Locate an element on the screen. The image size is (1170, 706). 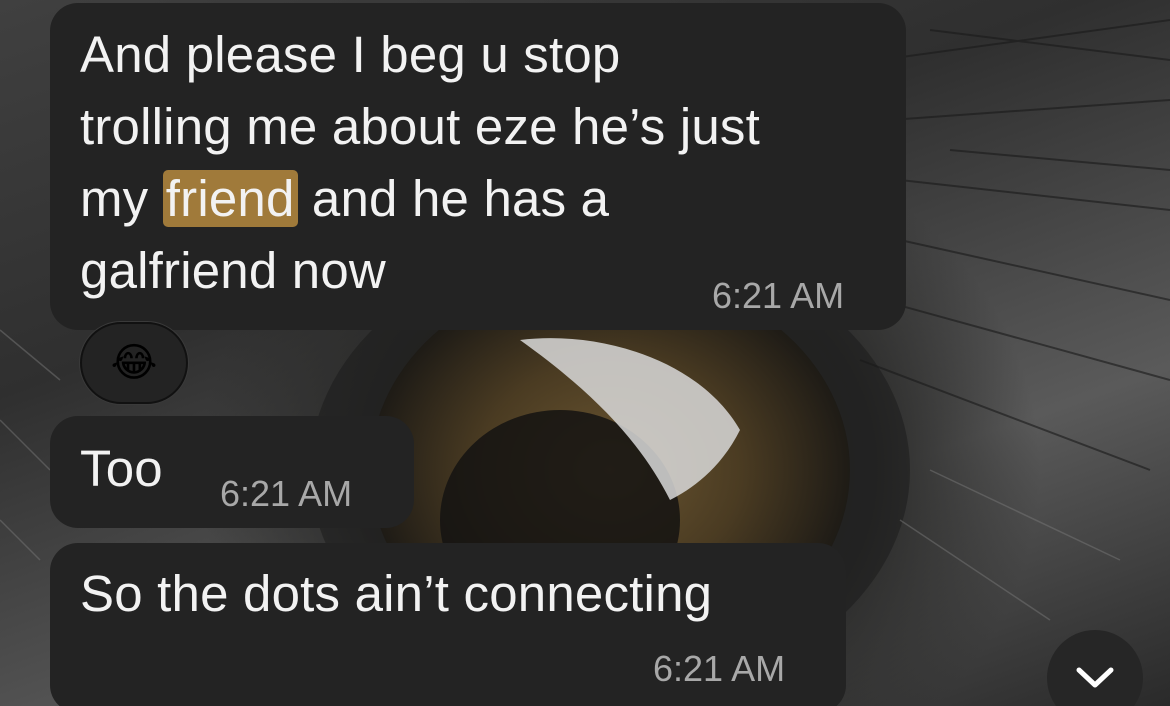
message-1-line-3: my friend and he has a is located at coordinates (420, 199).